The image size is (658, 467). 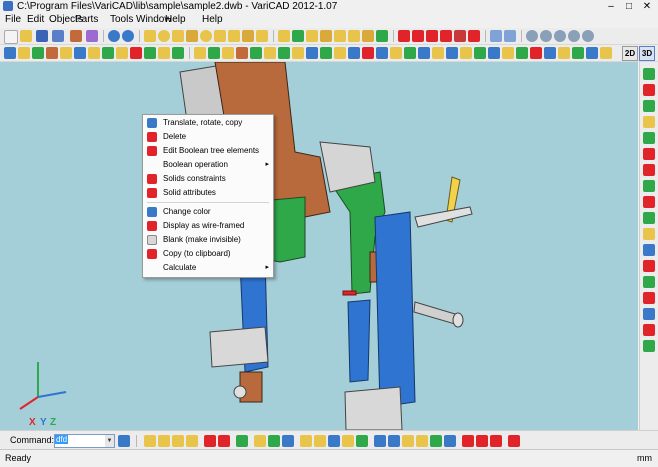 I want to click on menu-item-solid-attributes: Solid attributes, so click(x=208, y=193).